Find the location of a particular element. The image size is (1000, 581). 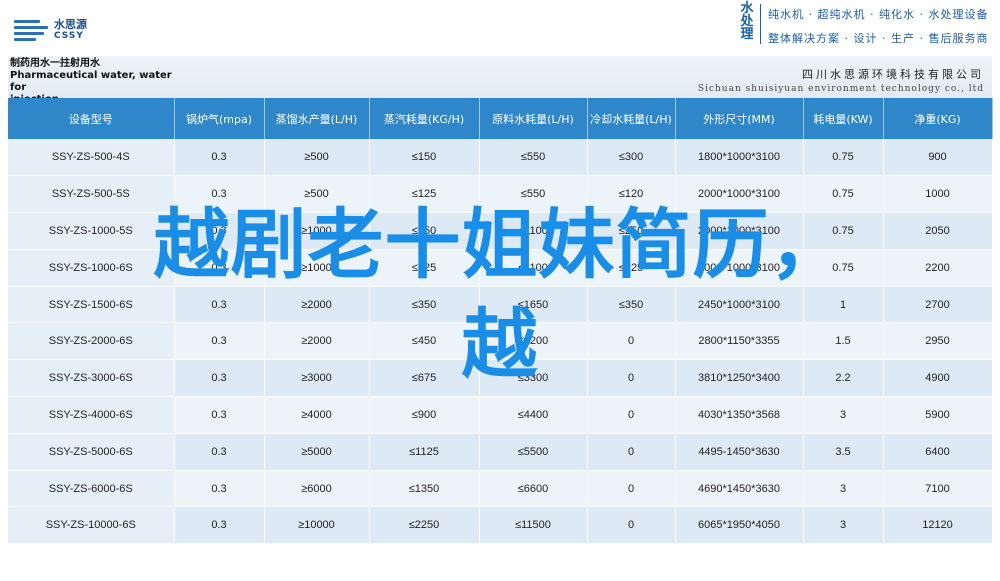

table-cell: 1800*1000*3100 is located at coordinates (739, 158).